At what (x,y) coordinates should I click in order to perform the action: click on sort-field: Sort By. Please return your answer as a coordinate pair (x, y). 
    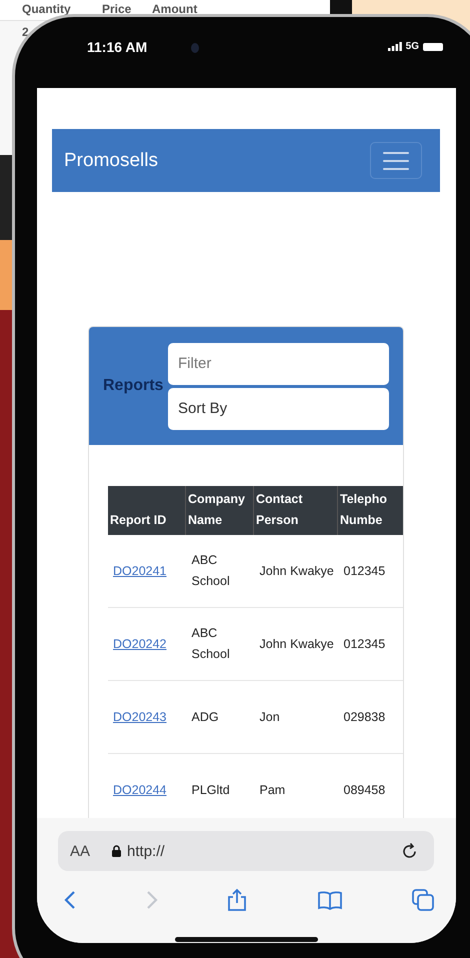
    Looking at the image, I should click on (278, 409).